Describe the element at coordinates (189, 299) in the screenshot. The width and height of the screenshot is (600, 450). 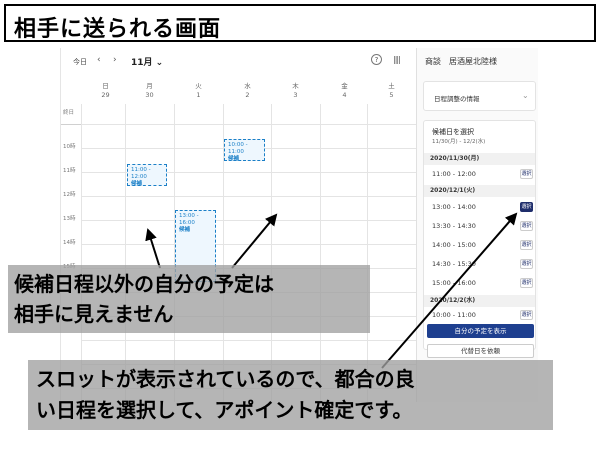
I see `annotation-private-schedule: 候補日程以外の自分の予定は 相手に見えません` at that location.